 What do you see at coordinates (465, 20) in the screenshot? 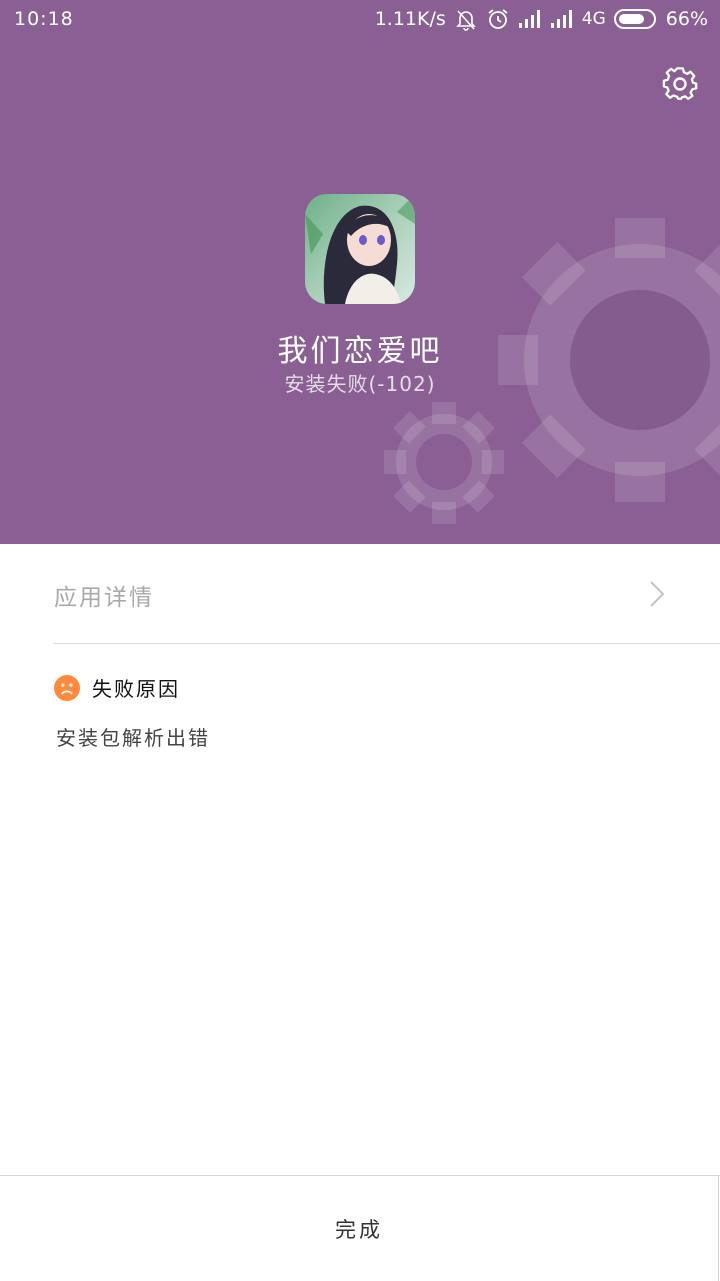
I see `bell-off-icon` at bounding box center [465, 20].